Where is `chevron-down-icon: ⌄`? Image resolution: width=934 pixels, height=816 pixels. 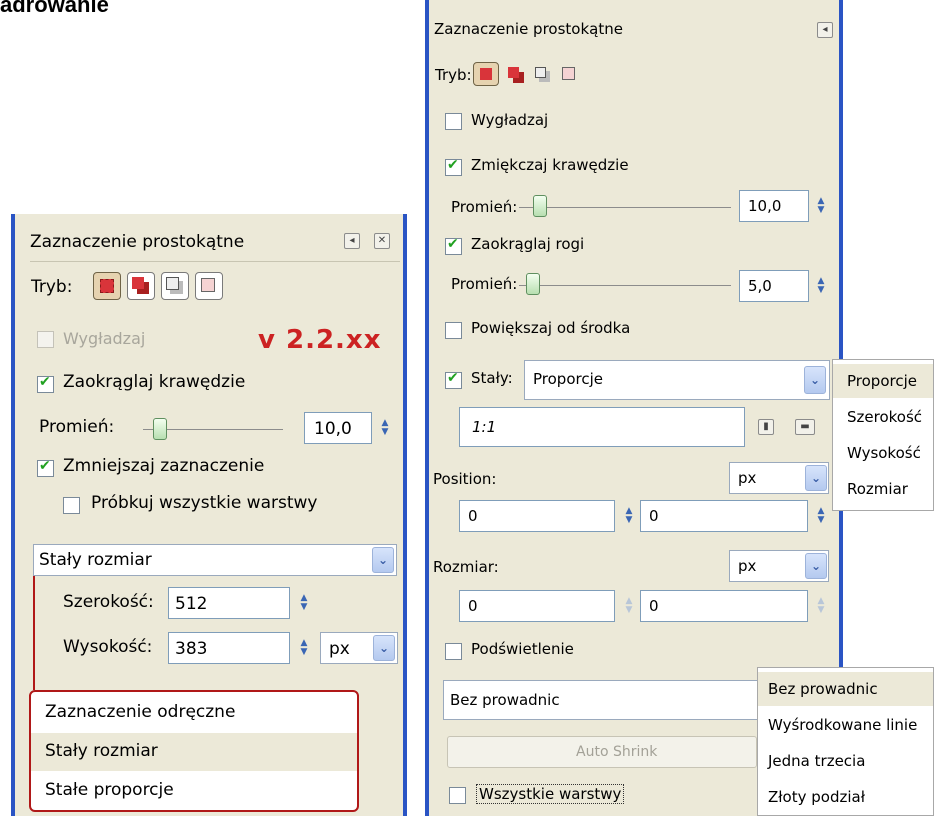
chevron-down-icon: ⌄ is located at coordinates (383, 560).